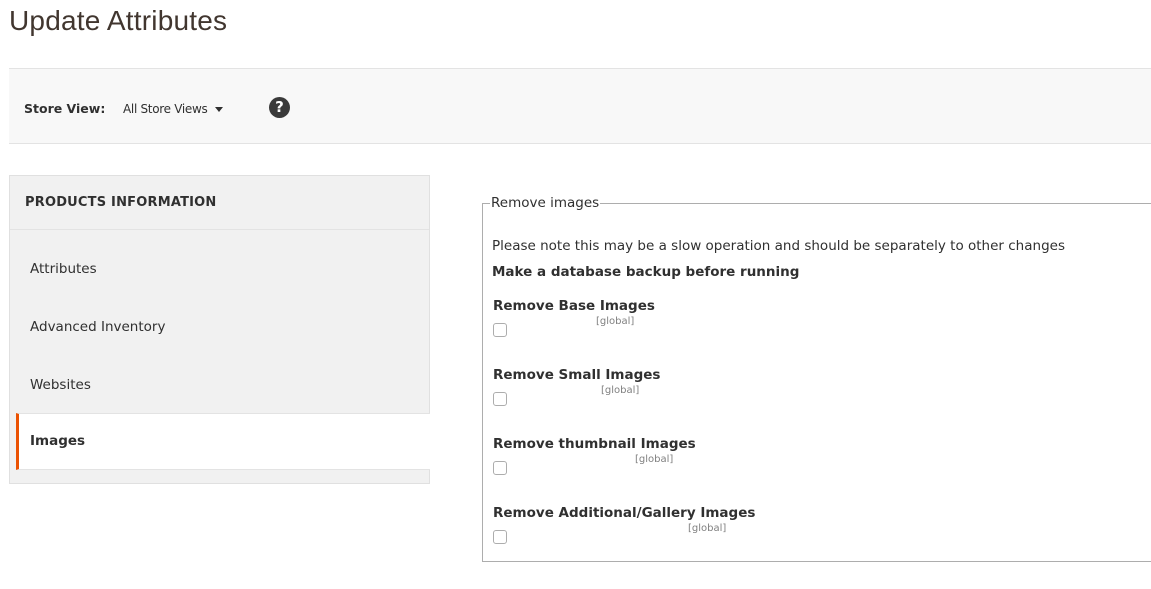 This screenshot has width=1151, height=589. What do you see at coordinates (65, 108) in the screenshot?
I see `store-view-label: Store View:` at bounding box center [65, 108].